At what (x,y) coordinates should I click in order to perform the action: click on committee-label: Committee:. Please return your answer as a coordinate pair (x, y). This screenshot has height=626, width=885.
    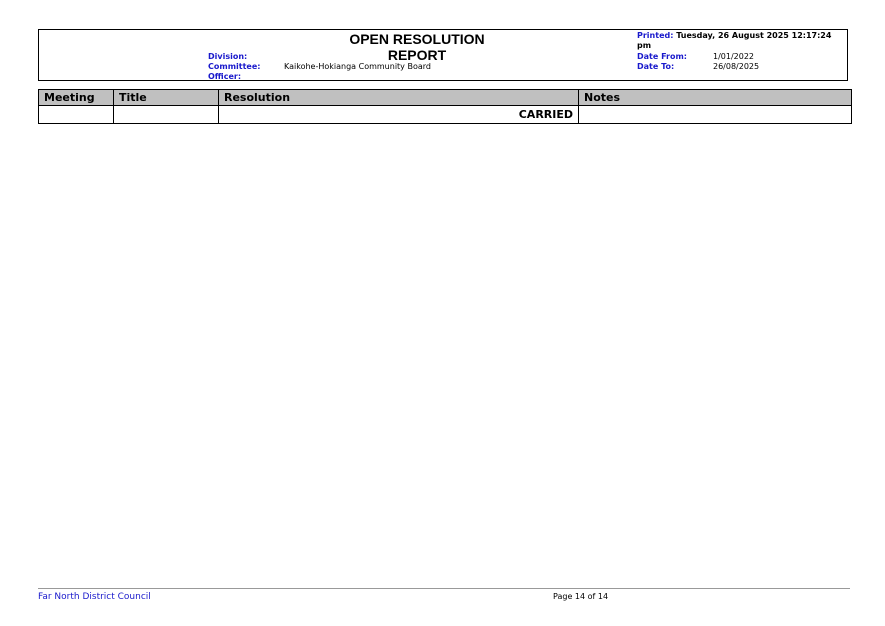
    Looking at the image, I should click on (234, 66).